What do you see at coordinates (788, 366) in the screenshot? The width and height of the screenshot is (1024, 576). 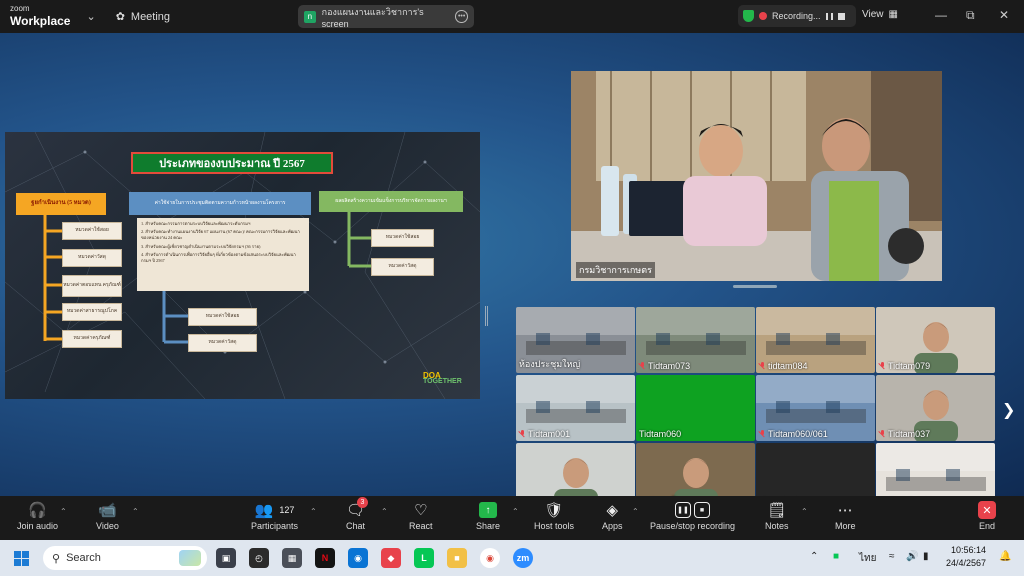 I see `participant-name-text: tidtam084` at bounding box center [788, 366].